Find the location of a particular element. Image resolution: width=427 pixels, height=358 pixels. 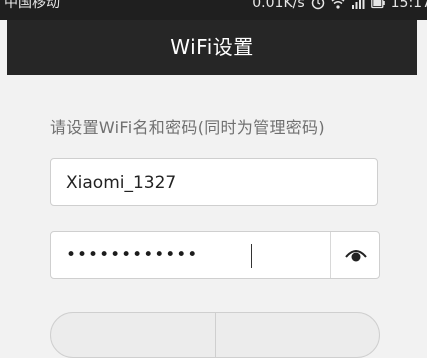

show-password-button is located at coordinates (355, 255).